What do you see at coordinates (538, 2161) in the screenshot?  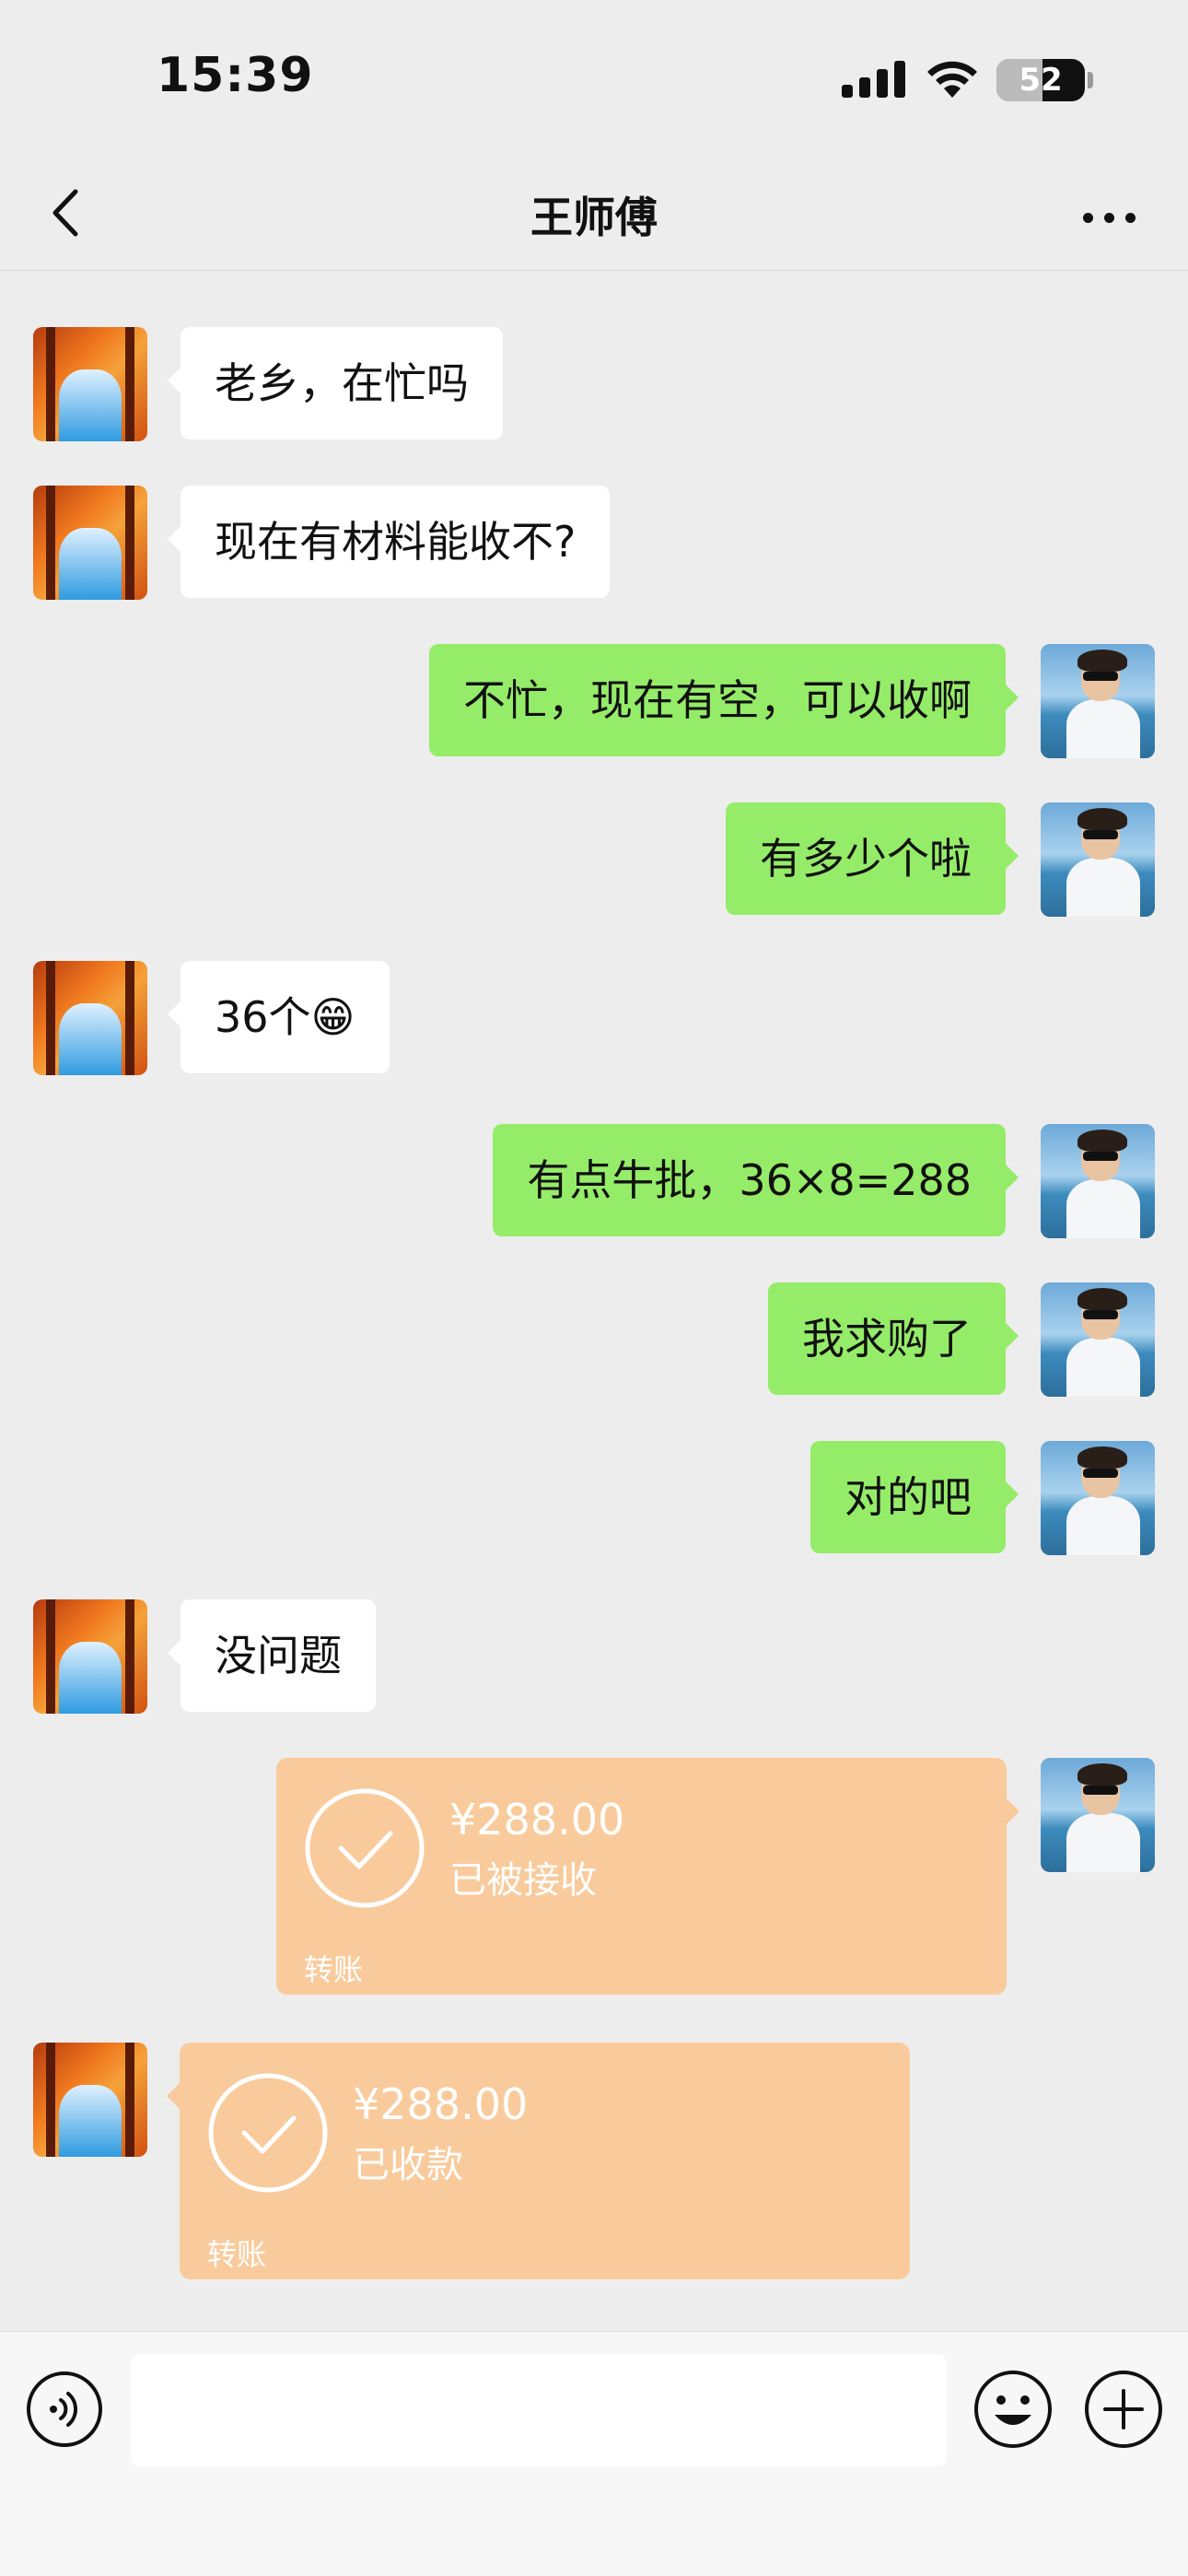 I see `transfer-card: ¥288.00 已收款 转账` at bounding box center [538, 2161].